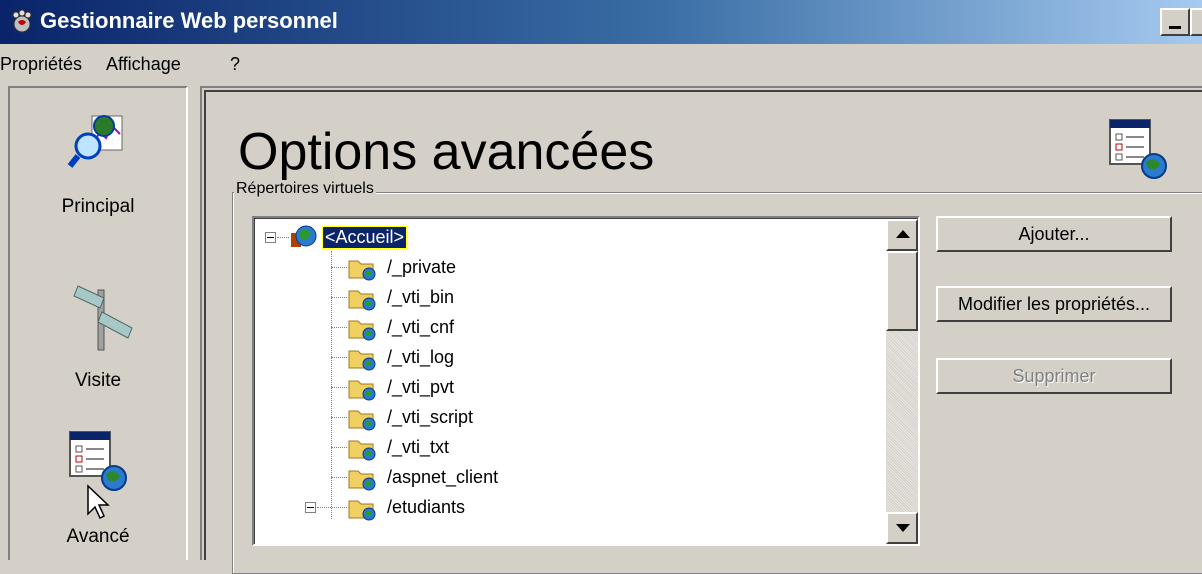  I want to click on menu-proprietes: Propriétés, so click(41, 64).